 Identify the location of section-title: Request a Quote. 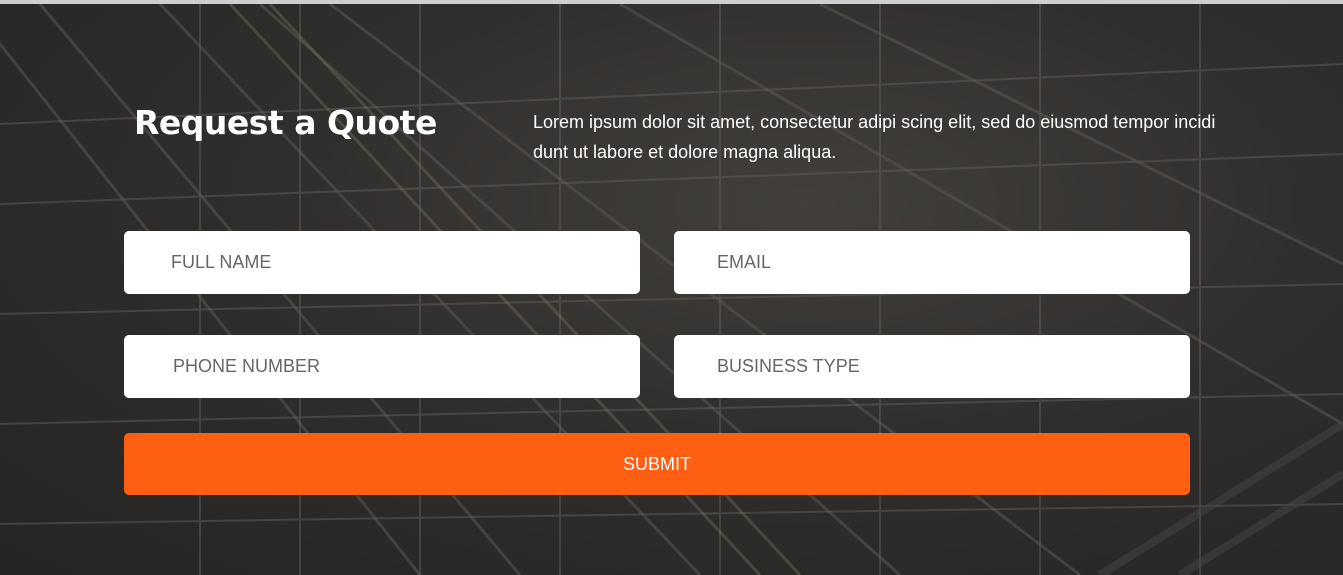
(285, 122).